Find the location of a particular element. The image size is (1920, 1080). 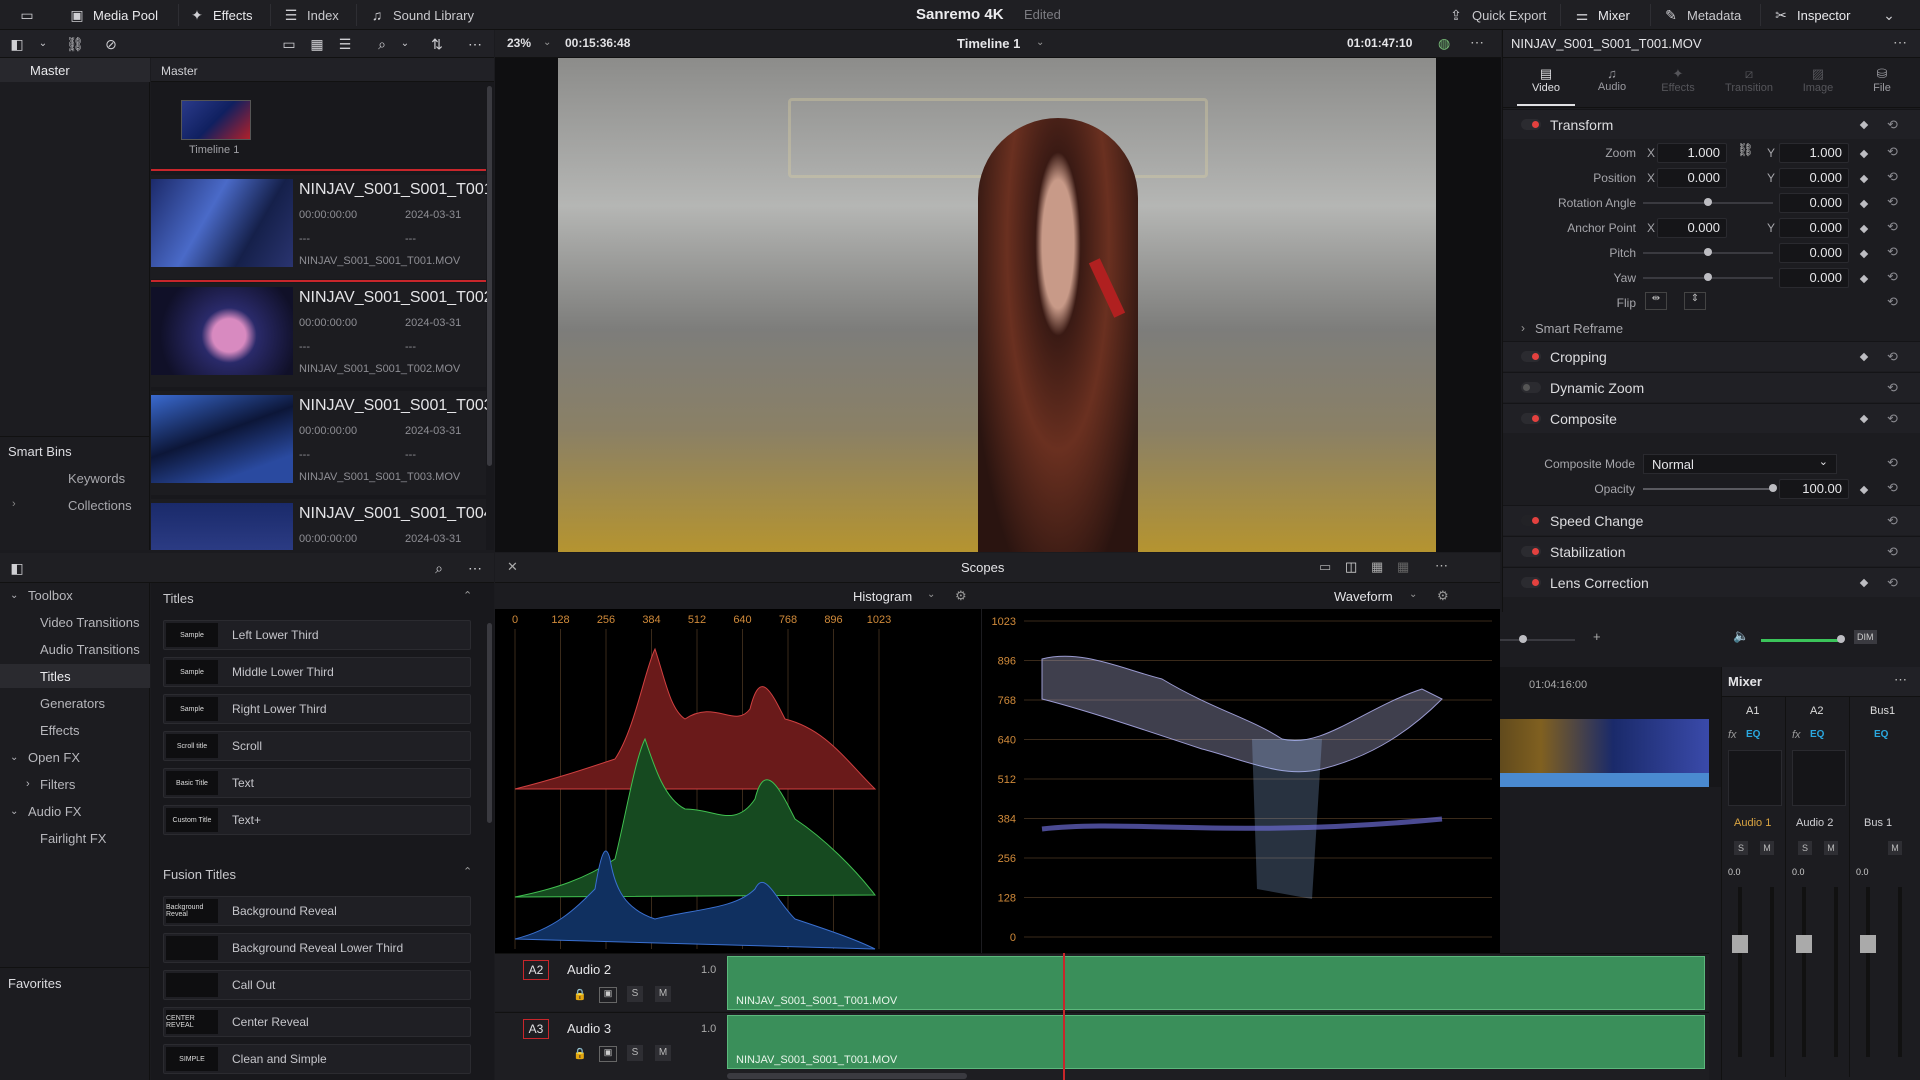

lens-correction-toggle is located at coordinates (1531, 582).